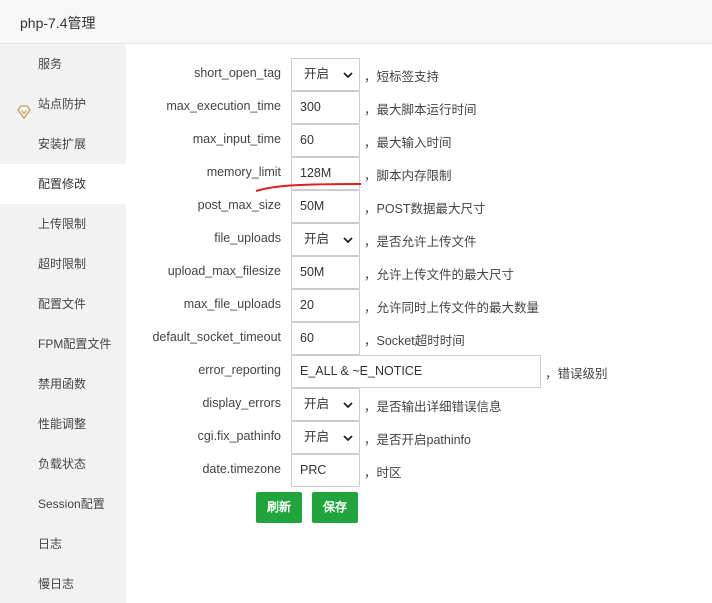 This screenshot has height=603, width=712. I want to click on config-label: file_uploads, so click(247, 238).